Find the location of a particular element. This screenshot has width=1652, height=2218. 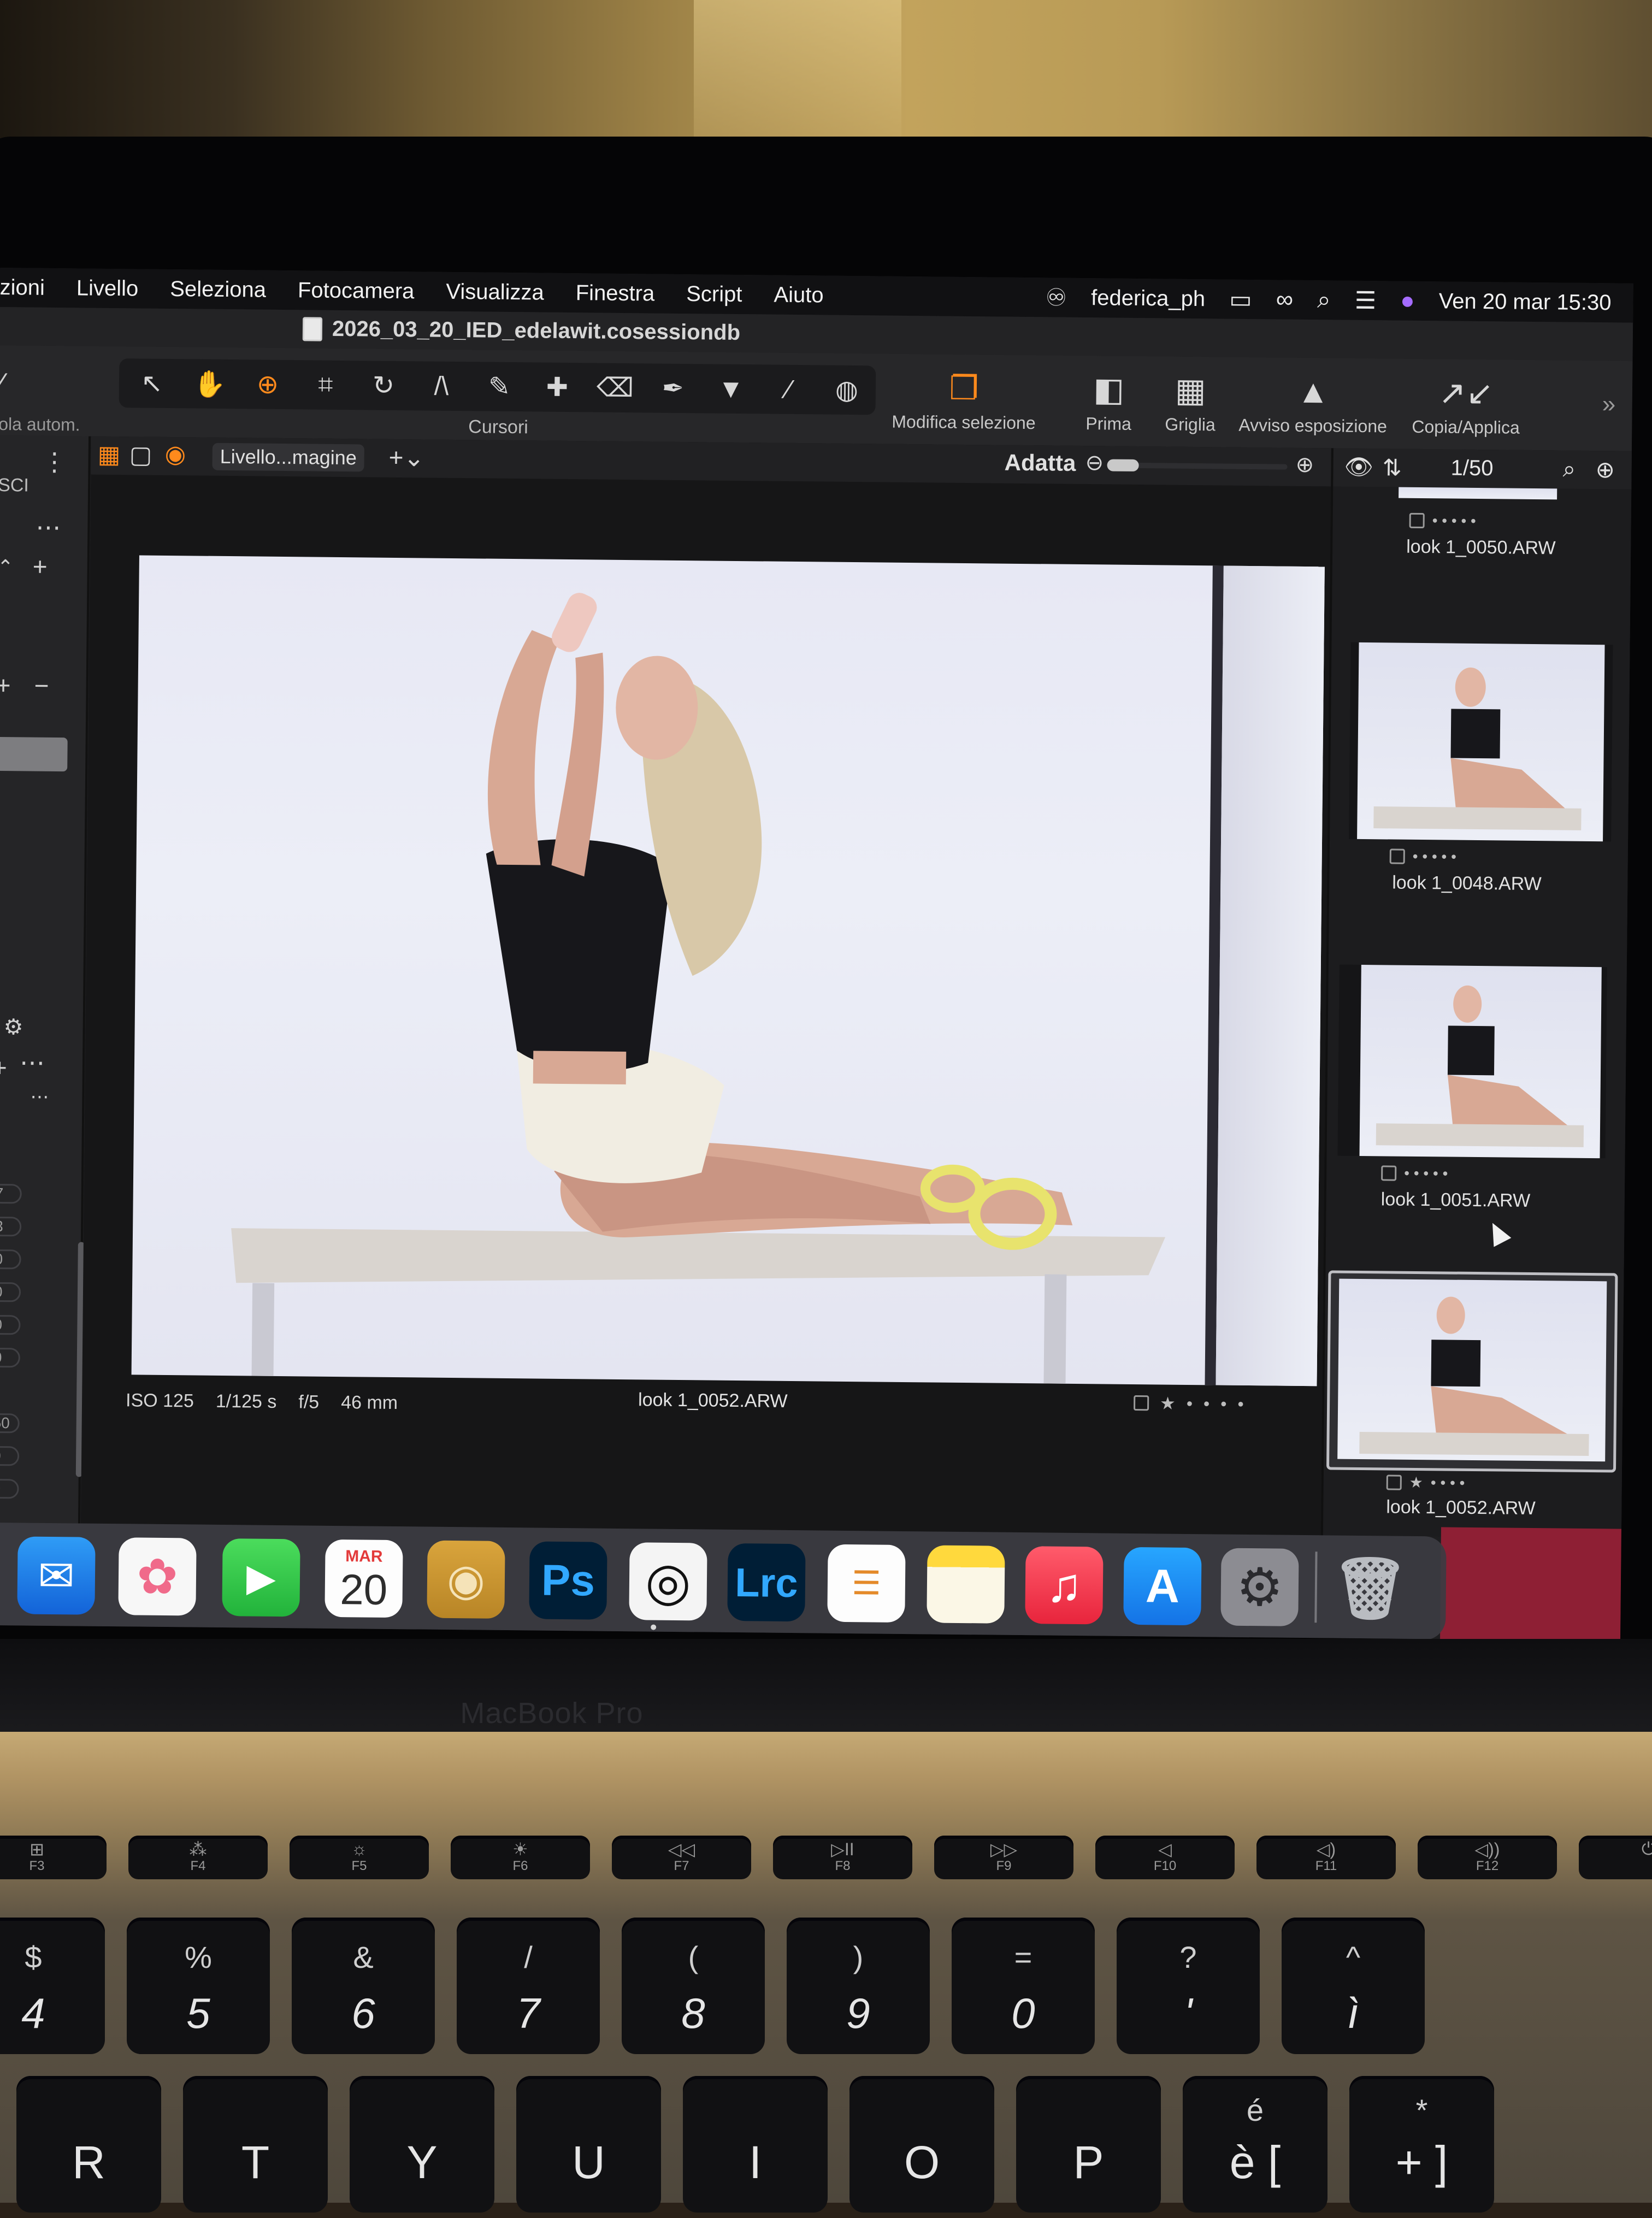

contacts-icon: ◉ is located at coordinates (466, 1579).